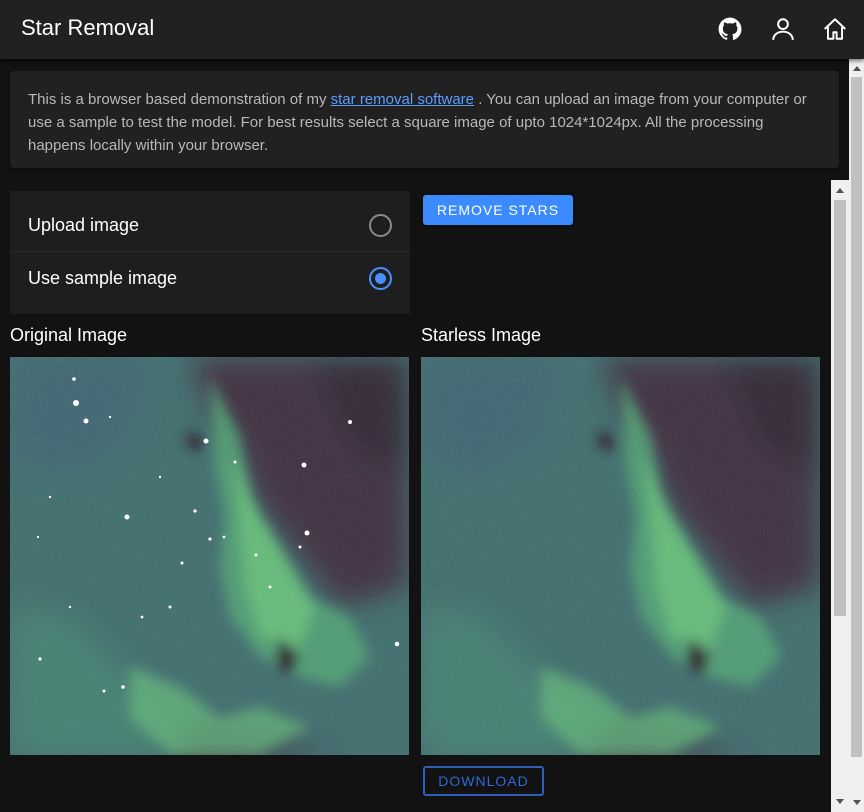 The height and width of the screenshot is (812, 864). I want to click on radio-button-sample, so click(380, 278).